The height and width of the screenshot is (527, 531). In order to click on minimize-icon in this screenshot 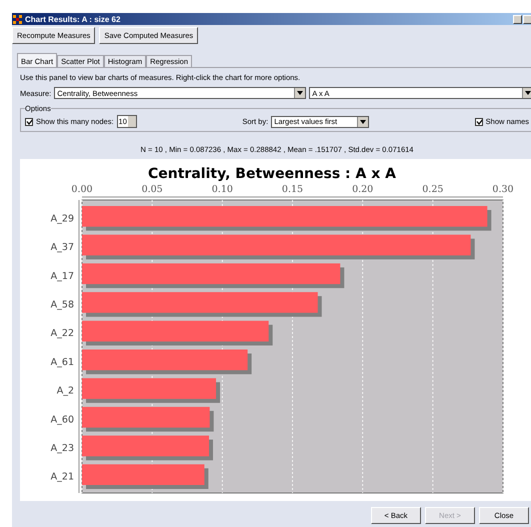, I will do `click(517, 19)`.